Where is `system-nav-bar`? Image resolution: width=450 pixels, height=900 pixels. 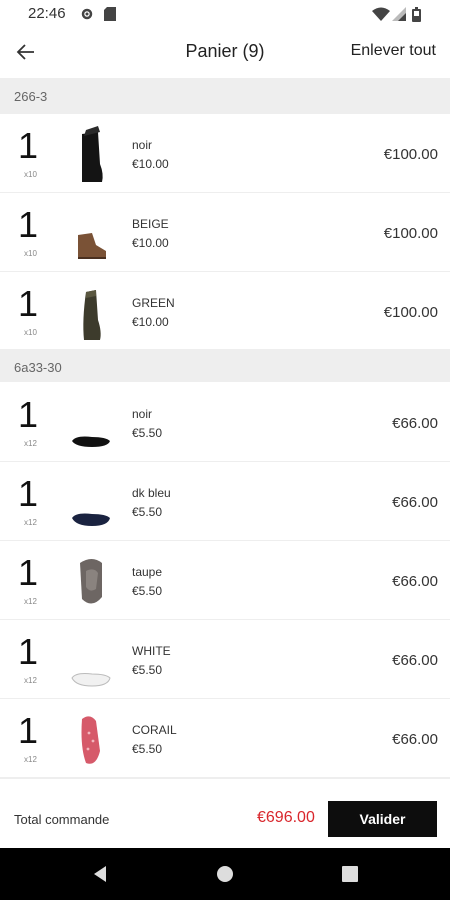 system-nav-bar is located at coordinates (225, 874).